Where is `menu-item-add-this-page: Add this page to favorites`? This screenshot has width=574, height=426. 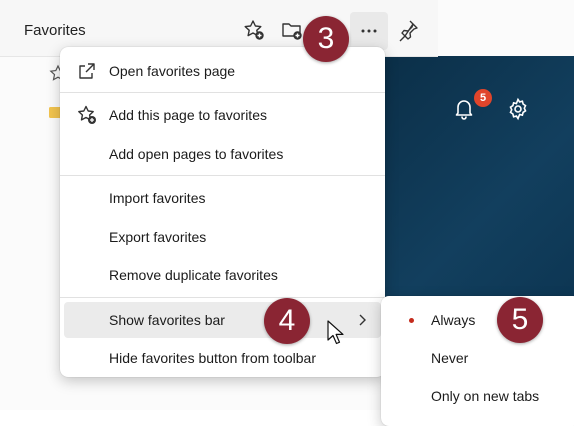 menu-item-add-this-page: Add this page to favorites is located at coordinates (222, 115).